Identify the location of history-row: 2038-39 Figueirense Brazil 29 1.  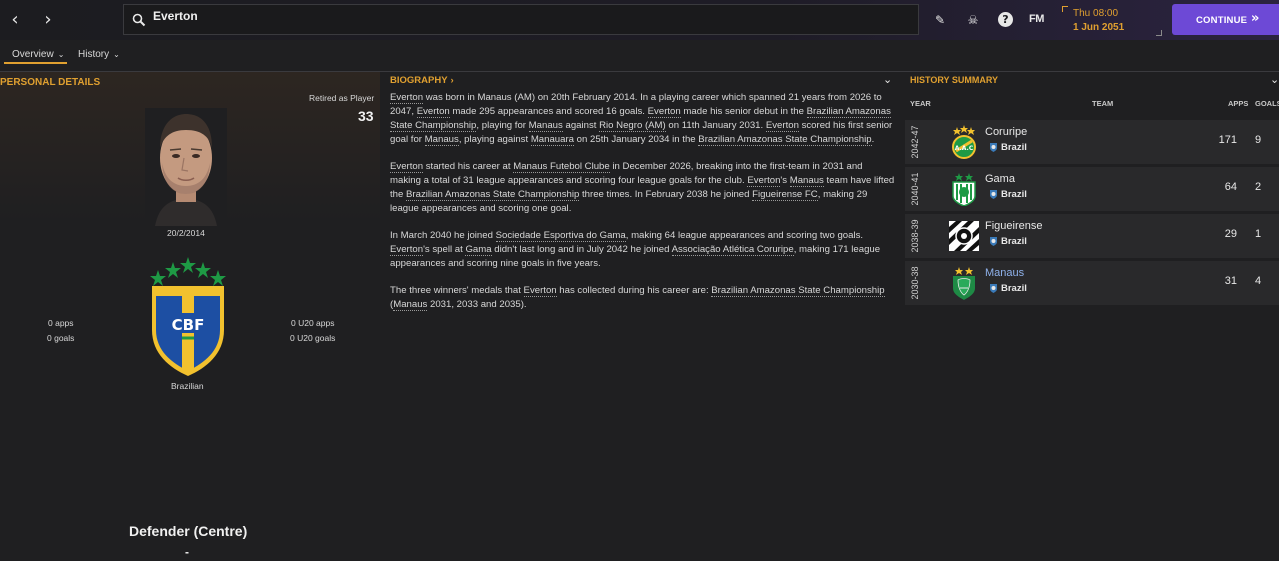
(1092, 236).